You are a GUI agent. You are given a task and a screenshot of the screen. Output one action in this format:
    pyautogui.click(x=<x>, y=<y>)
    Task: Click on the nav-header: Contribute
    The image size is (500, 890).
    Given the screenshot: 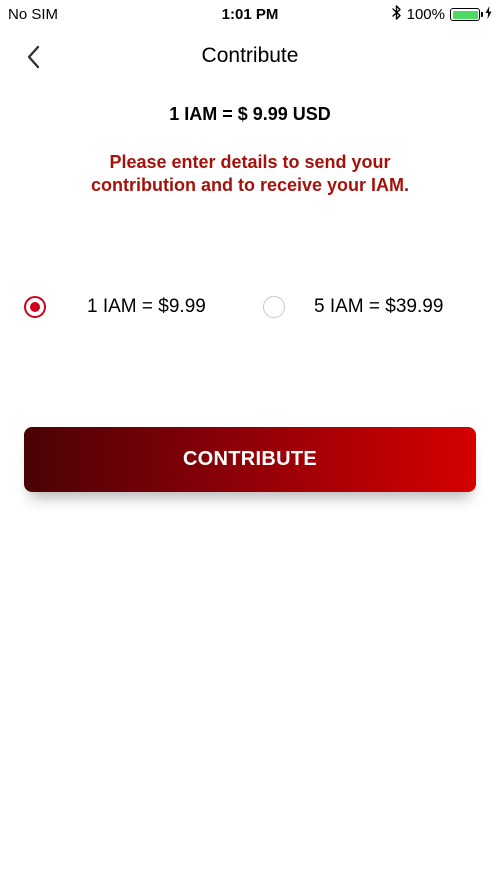 What is the action you would take?
    pyautogui.click(x=250, y=57)
    